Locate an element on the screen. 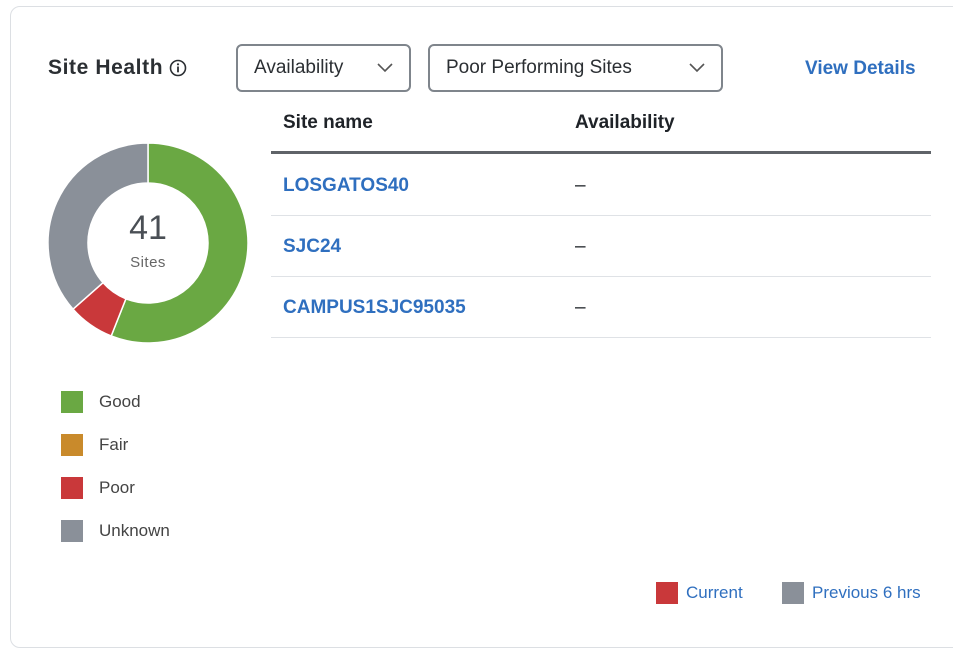  legend-label: Fair is located at coordinates (114, 444).